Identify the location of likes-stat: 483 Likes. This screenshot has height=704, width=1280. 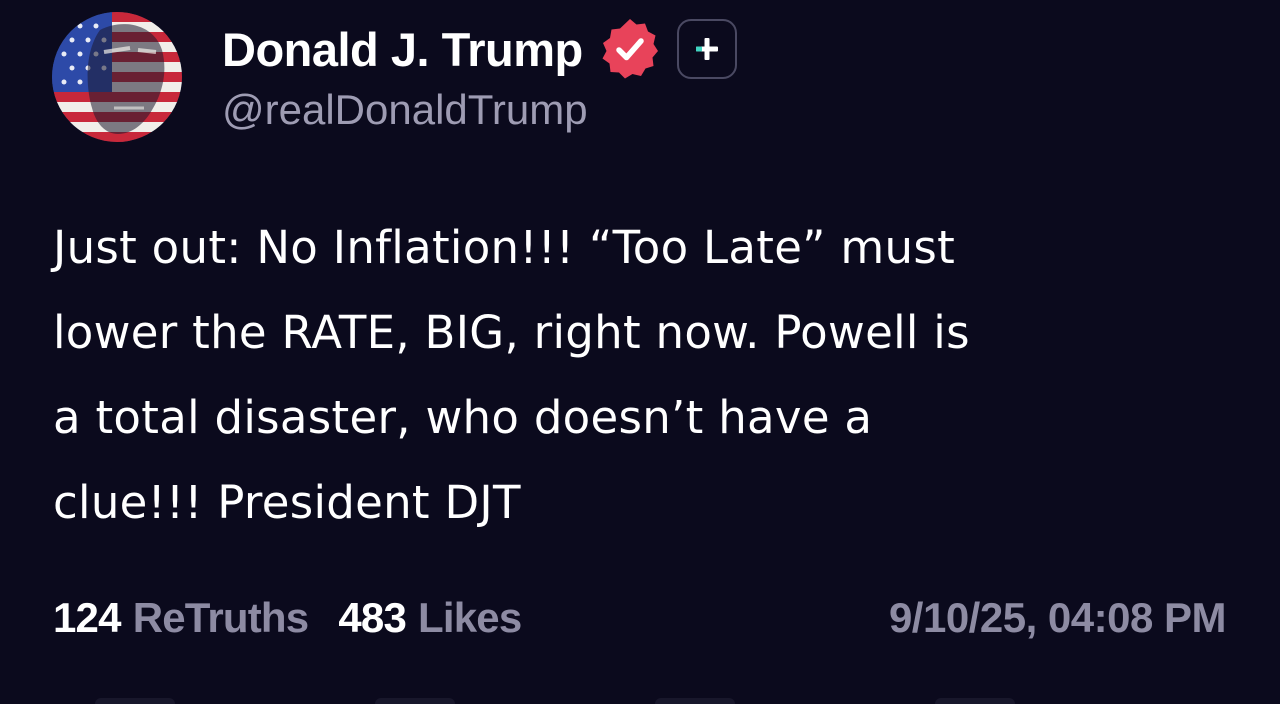
(430, 618).